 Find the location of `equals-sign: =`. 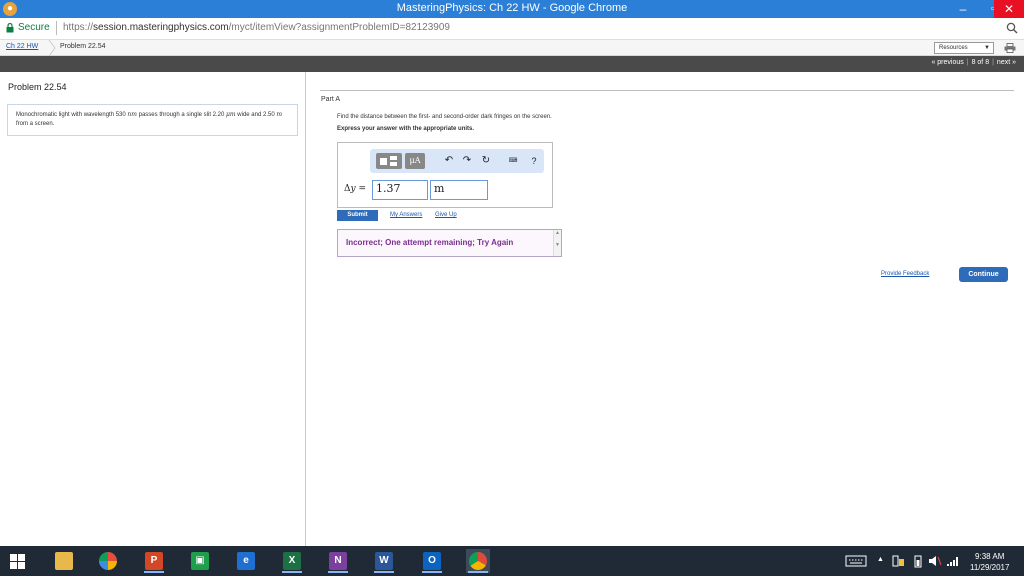

equals-sign: = is located at coordinates (360, 189).